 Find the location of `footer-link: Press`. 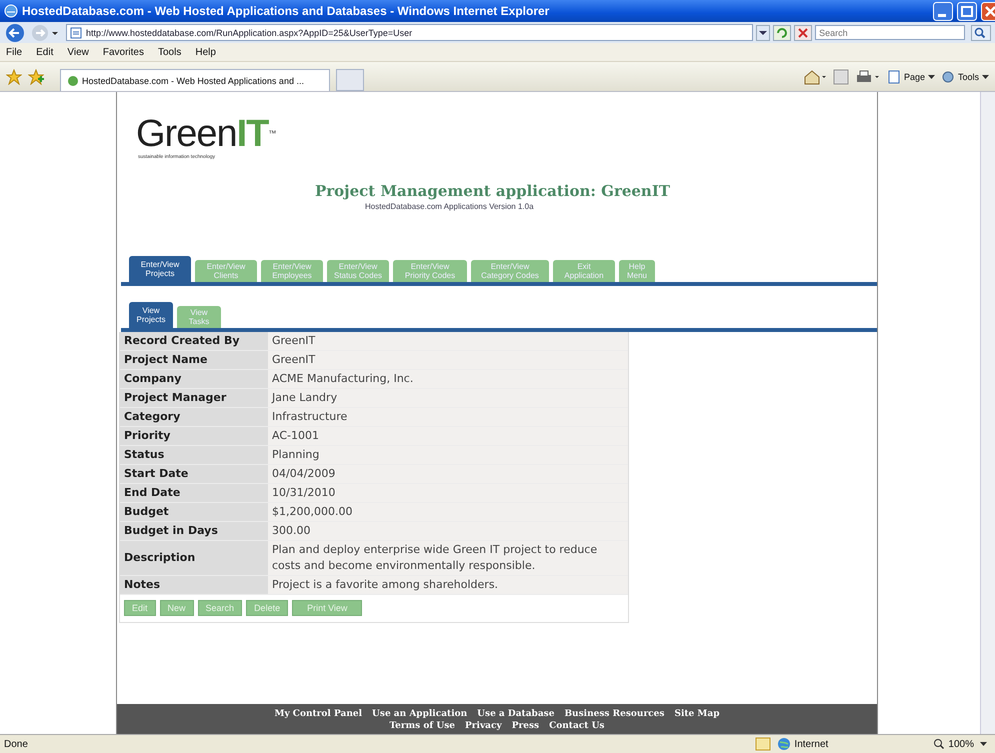

footer-link: Press is located at coordinates (526, 726).